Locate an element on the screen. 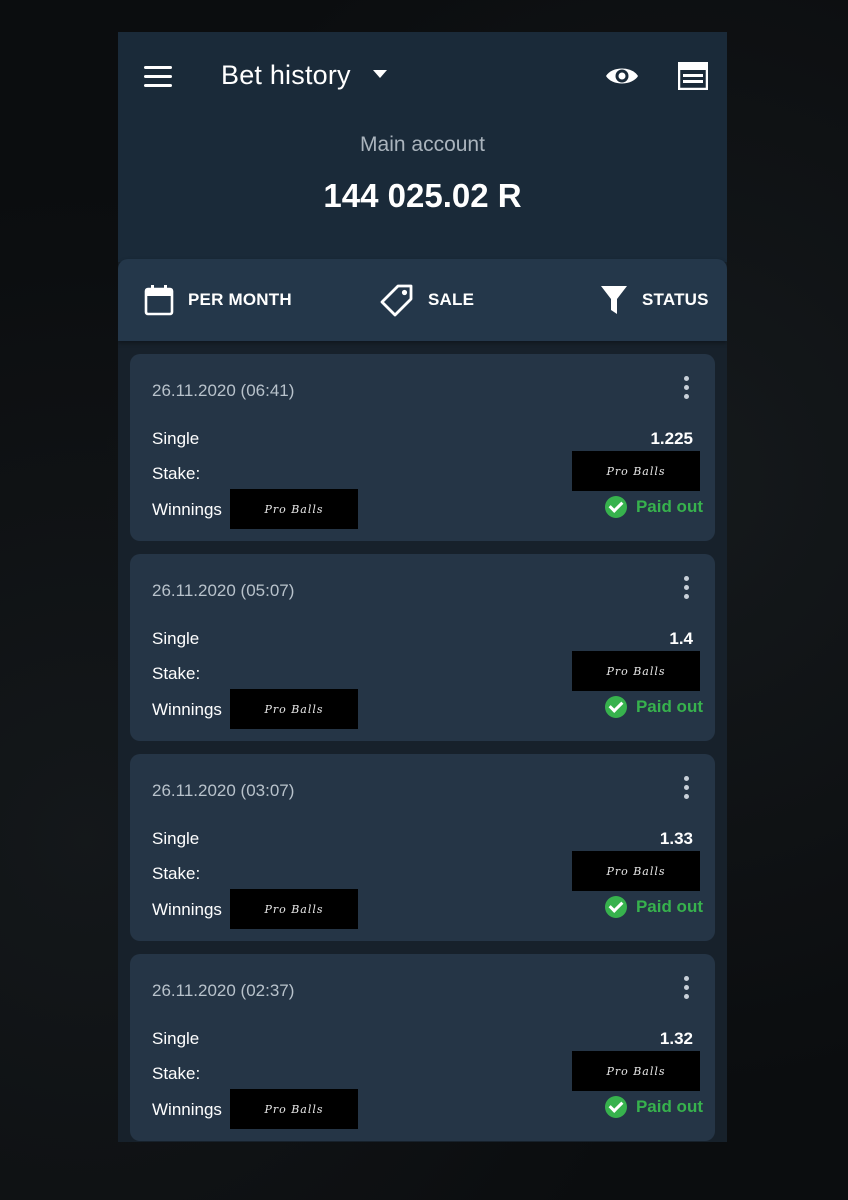 This screenshot has width=848, height=1200. bet-odds: 1.33 is located at coordinates (676, 838).